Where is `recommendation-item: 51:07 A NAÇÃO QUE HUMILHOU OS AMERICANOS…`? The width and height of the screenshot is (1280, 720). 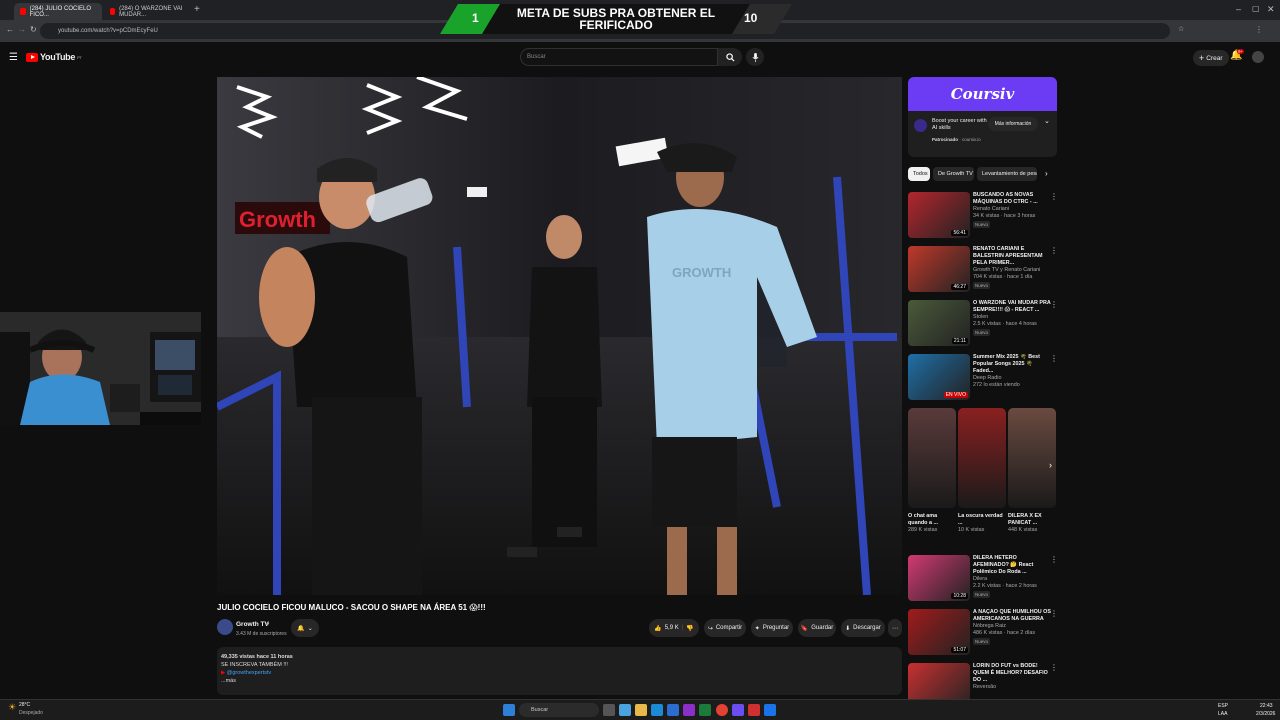 recommendation-item: 51:07 A NAÇÃO QUE HUMILHOU OS AMERICANOS… is located at coordinates (983, 634).